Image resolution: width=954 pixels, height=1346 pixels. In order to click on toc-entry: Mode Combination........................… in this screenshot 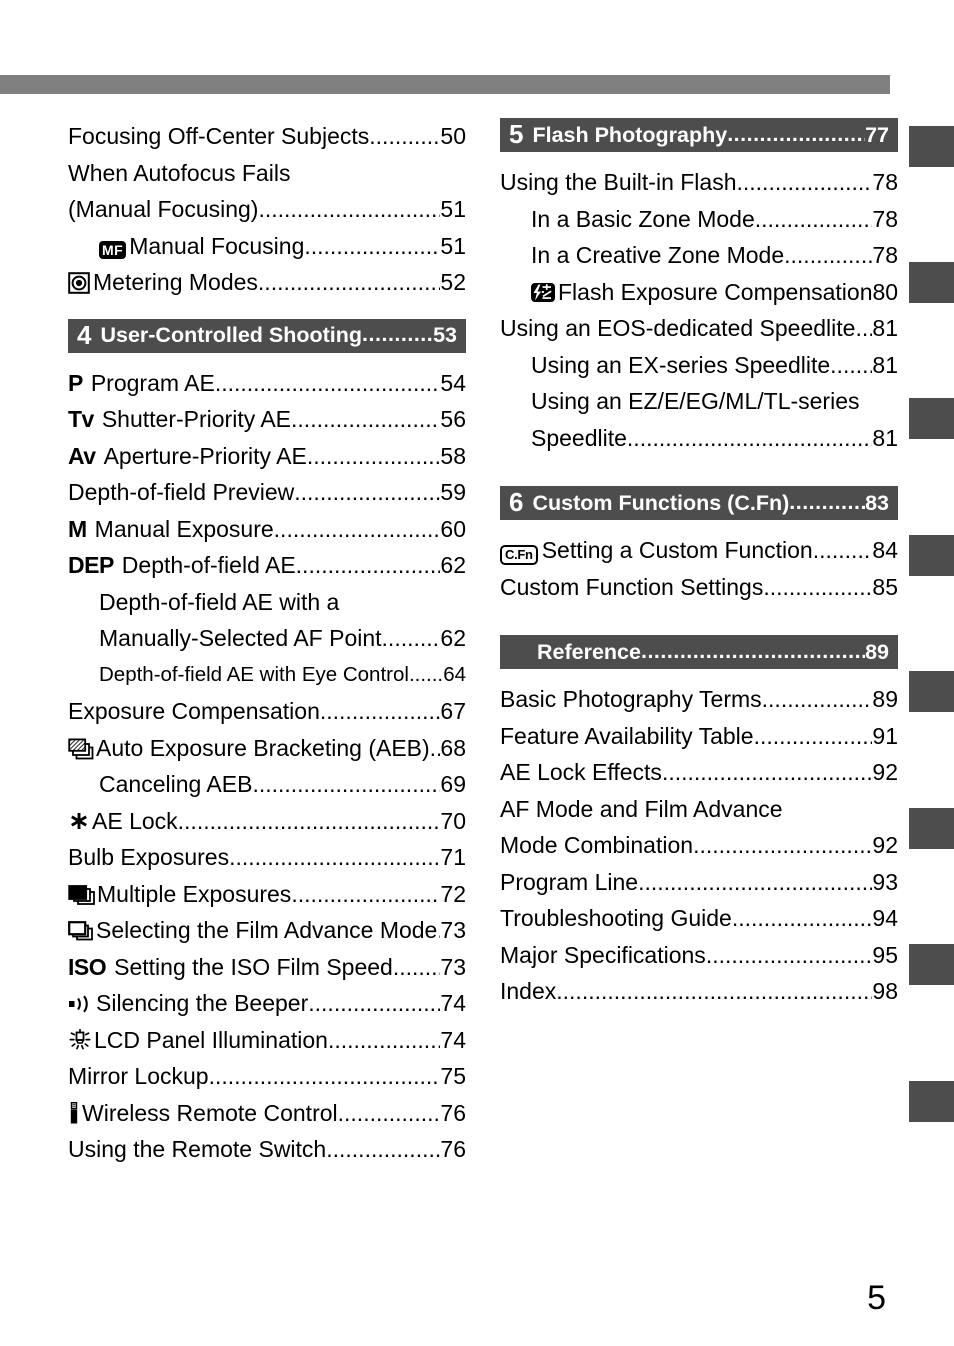, I will do `click(699, 845)`.